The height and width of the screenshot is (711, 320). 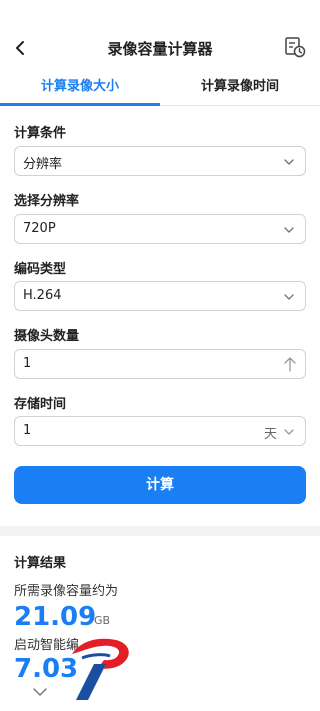 I want to click on resolution-select: 720P, so click(x=160, y=229).